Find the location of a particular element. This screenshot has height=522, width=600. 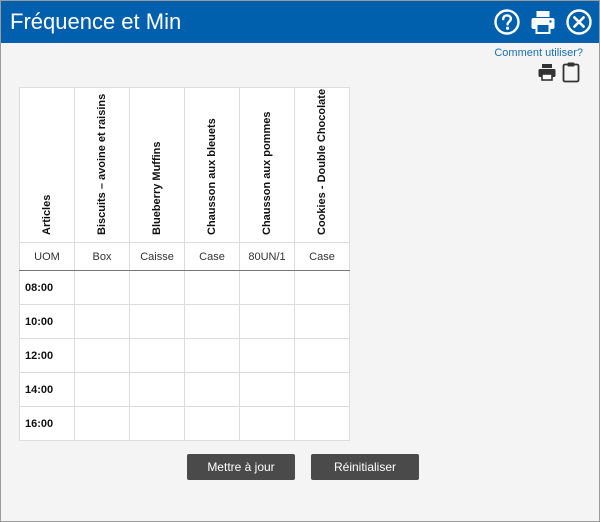

uom-cell: 80UN/1 is located at coordinates (267, 256).